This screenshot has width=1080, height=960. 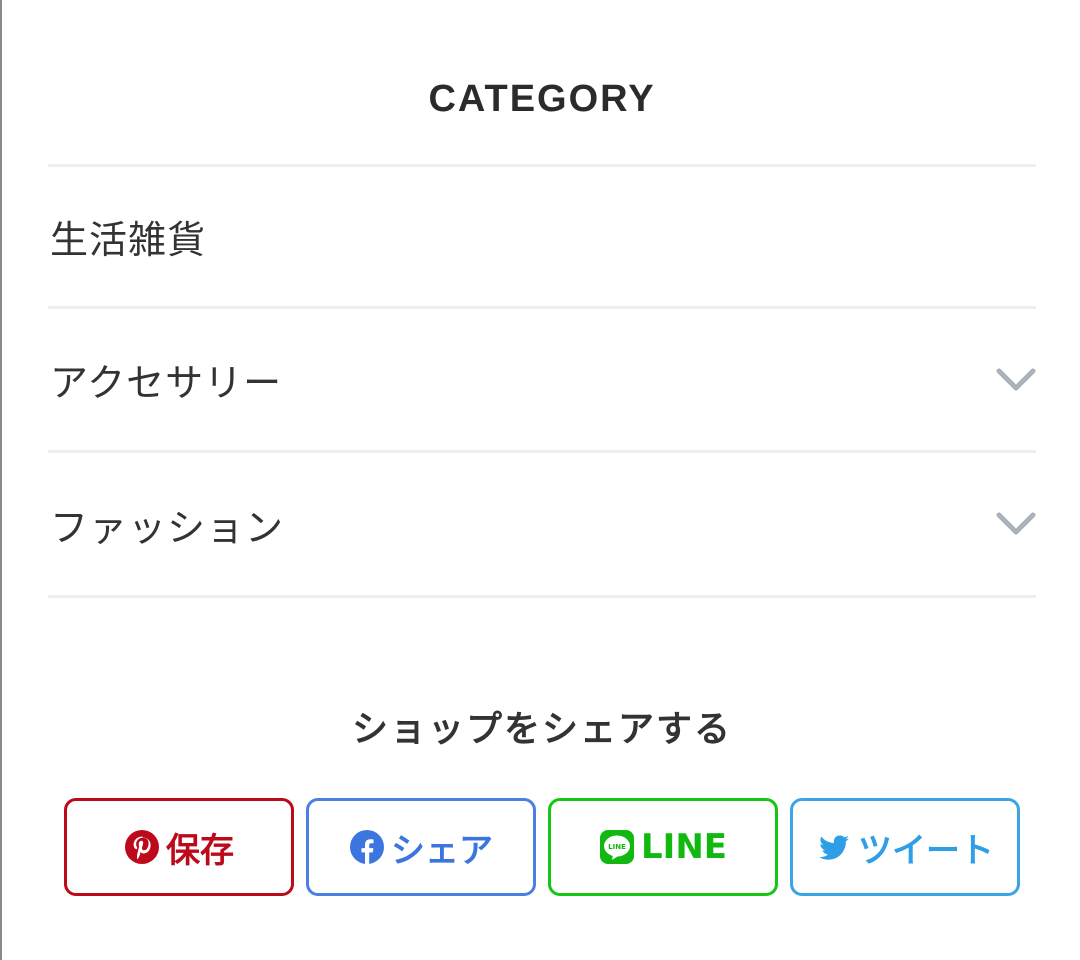 What do you see at coordinates (367, 847) in the screenshot?
I see `facebook-icon` at bounding box center [367, 847].